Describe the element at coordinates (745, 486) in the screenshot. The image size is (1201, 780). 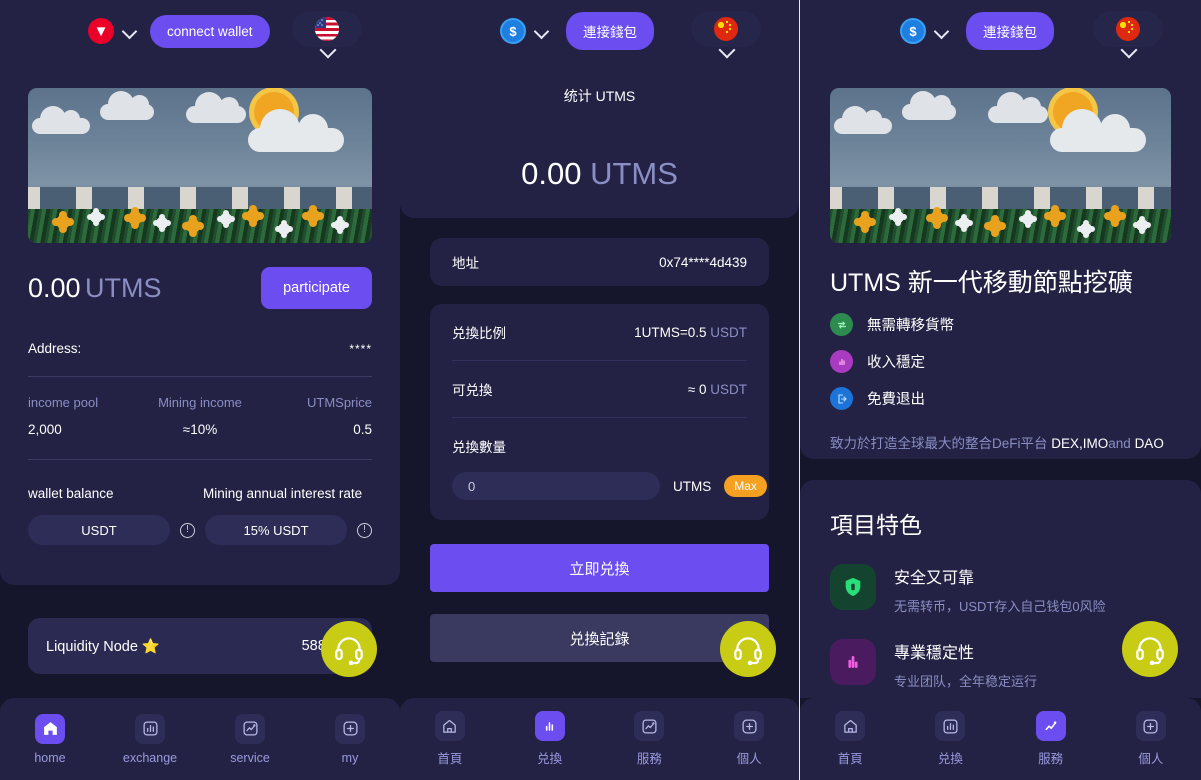
I see `max-button: Max` at that location.